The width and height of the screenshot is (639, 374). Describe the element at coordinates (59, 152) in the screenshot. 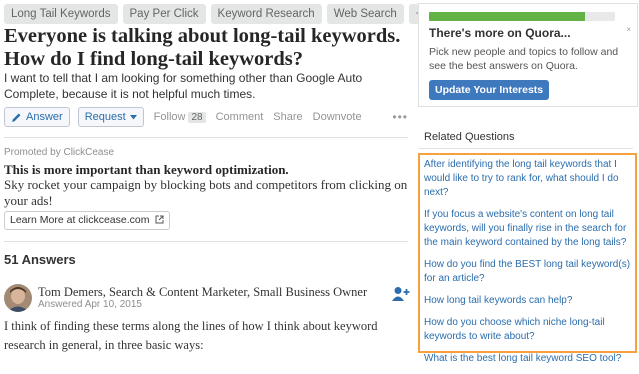

I see `promoted-by-label: Promoted by ClickCease` at that location.